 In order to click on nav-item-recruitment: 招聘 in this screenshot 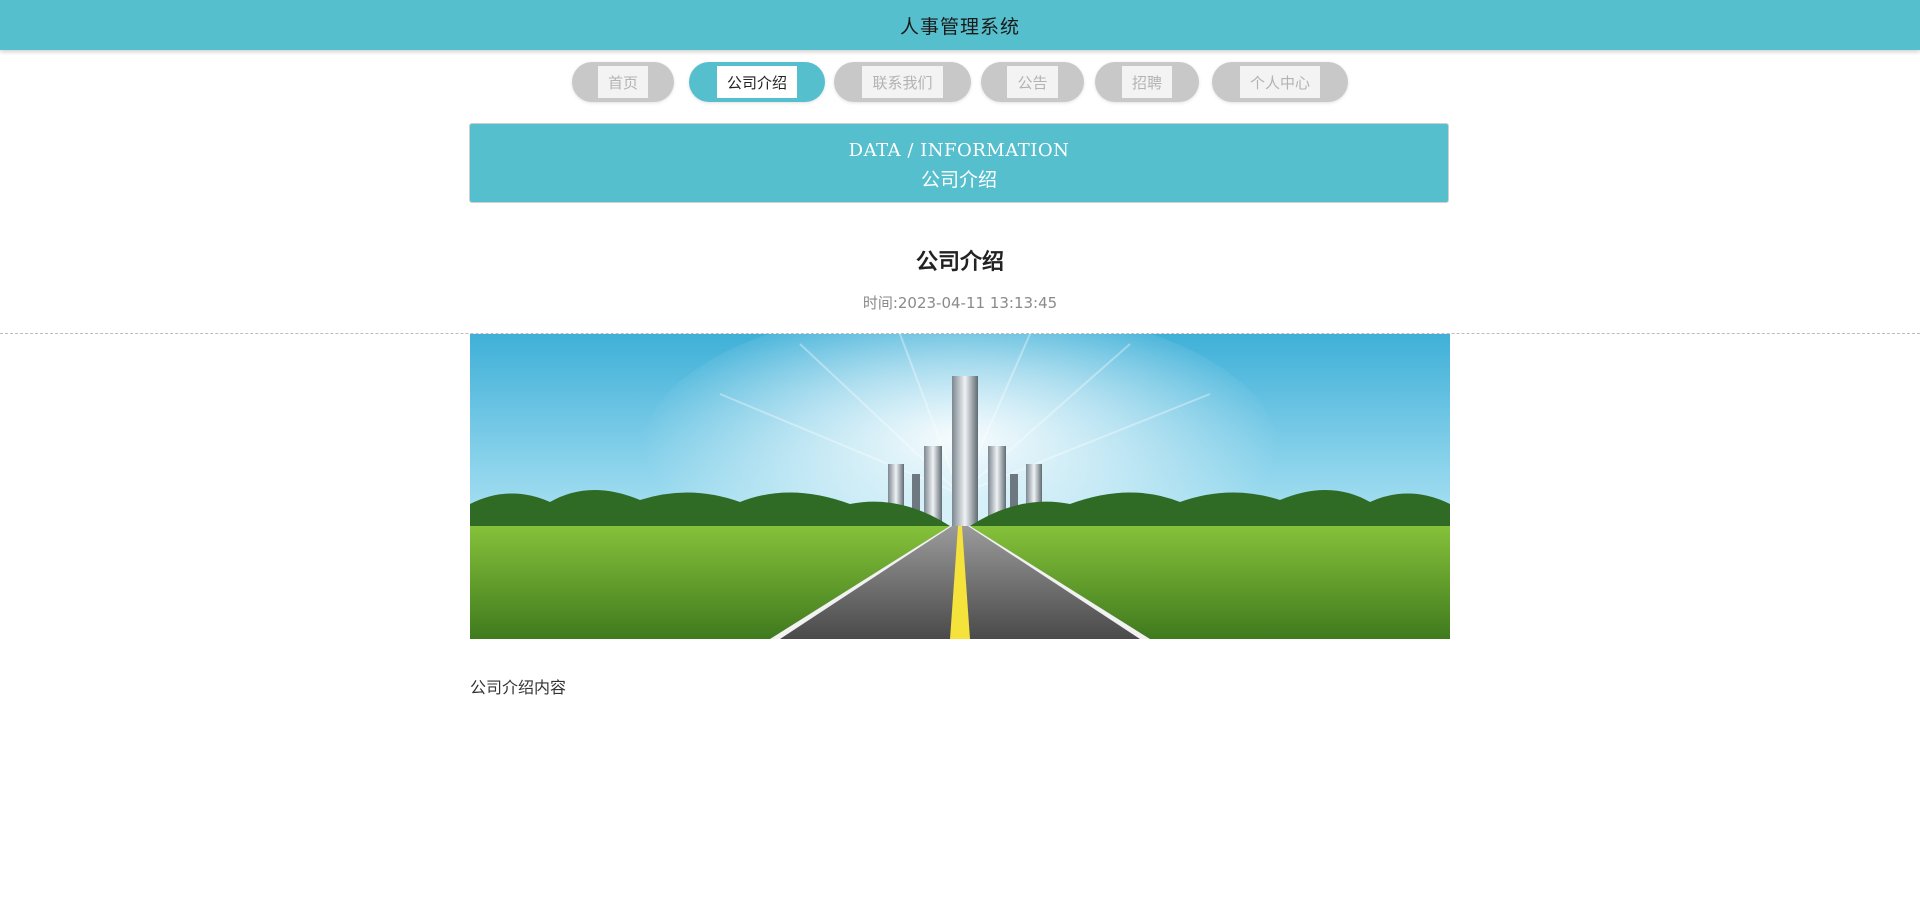, I will do `click(1147, 82)`.